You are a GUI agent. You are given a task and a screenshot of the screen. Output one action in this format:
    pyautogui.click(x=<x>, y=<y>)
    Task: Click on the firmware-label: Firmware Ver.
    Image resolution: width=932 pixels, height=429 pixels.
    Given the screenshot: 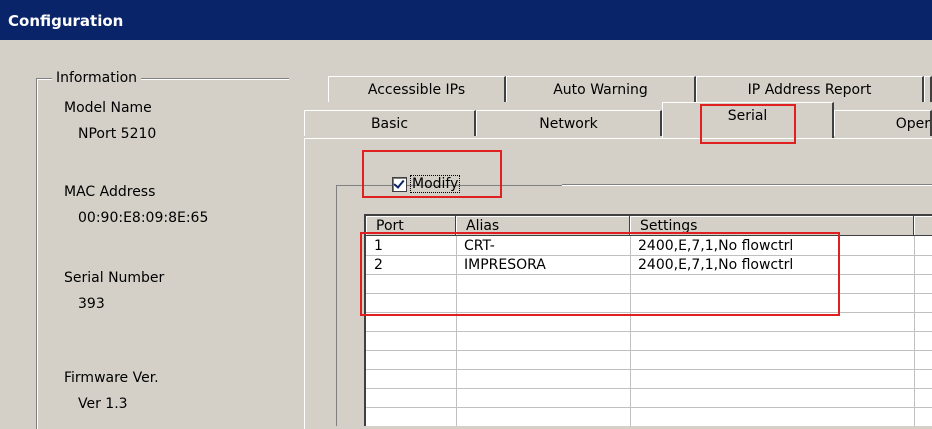 What is the action you would take?
    pyautogui.click(x=111, y=378)
    